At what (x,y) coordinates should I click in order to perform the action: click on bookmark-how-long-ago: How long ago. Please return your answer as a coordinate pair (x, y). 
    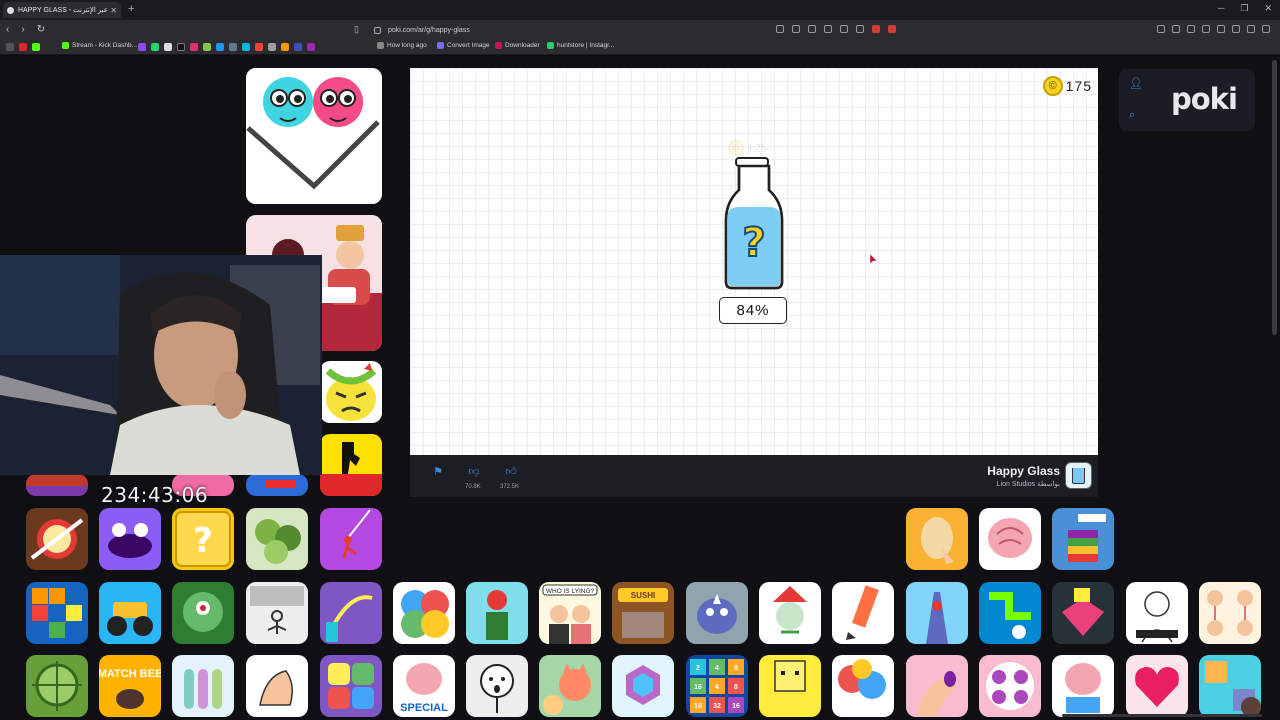
    Looking at the image, I should click on (402, 45).